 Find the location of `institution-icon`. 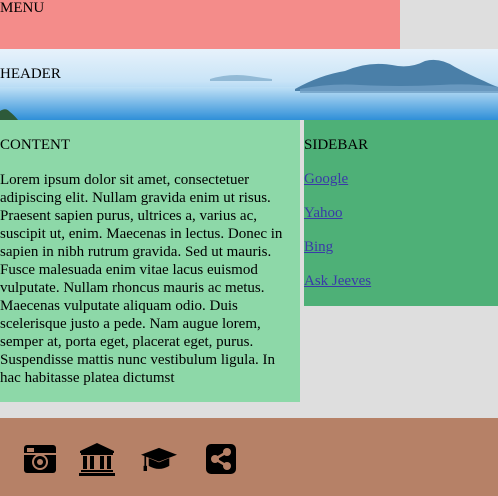

institution-icon is located at coordinates (97, 459).